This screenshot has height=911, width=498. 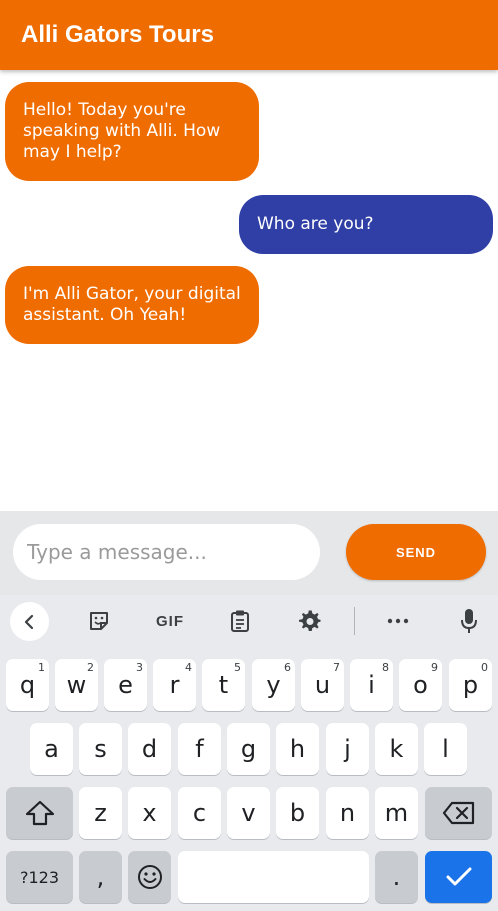 What do you see at coordinates (434, 667) in the screenshot?
I see `key-hint: 9` at bounding box center [434, 667].